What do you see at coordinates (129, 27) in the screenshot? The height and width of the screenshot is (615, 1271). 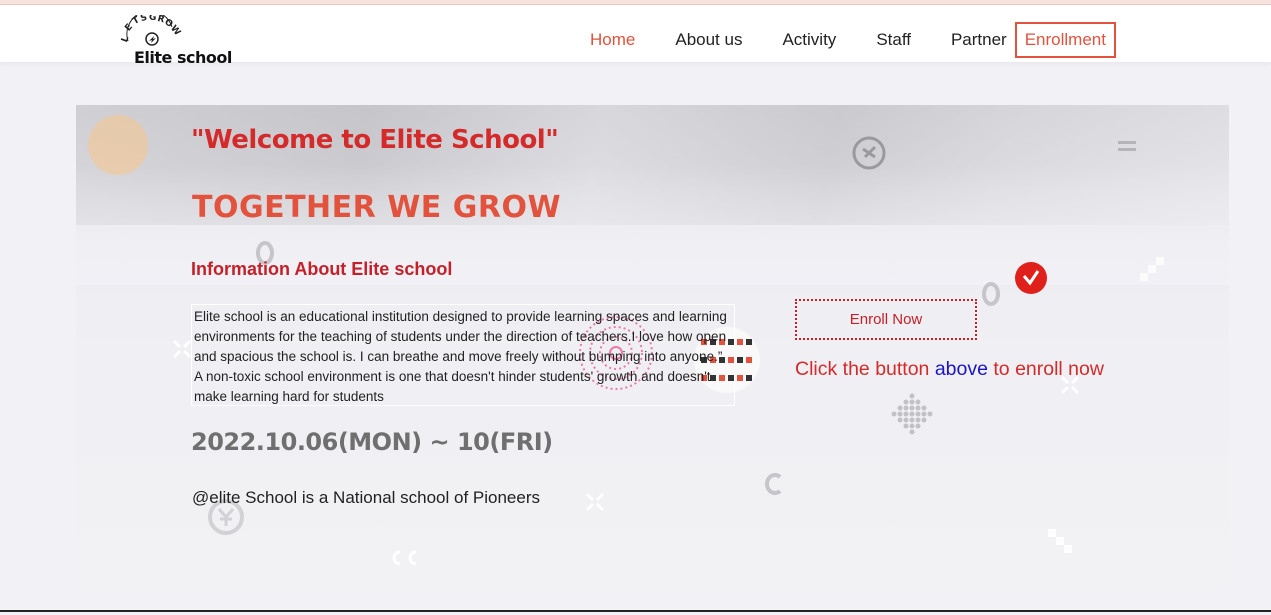 I see `svg-text: E` at bounding box center [129, 27].